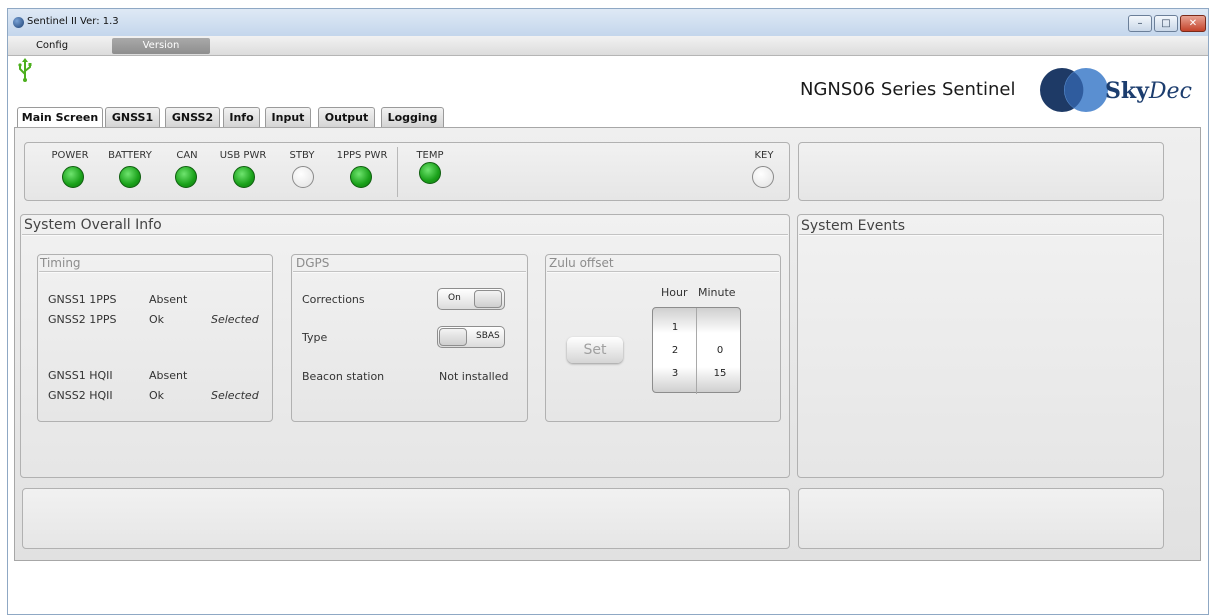 The width and height of the screenshot is (1211, 615). What do you see at coordinates (346, 117) in the screenshot?
I see `tab-output: Output` at bounding box center [346, 117].